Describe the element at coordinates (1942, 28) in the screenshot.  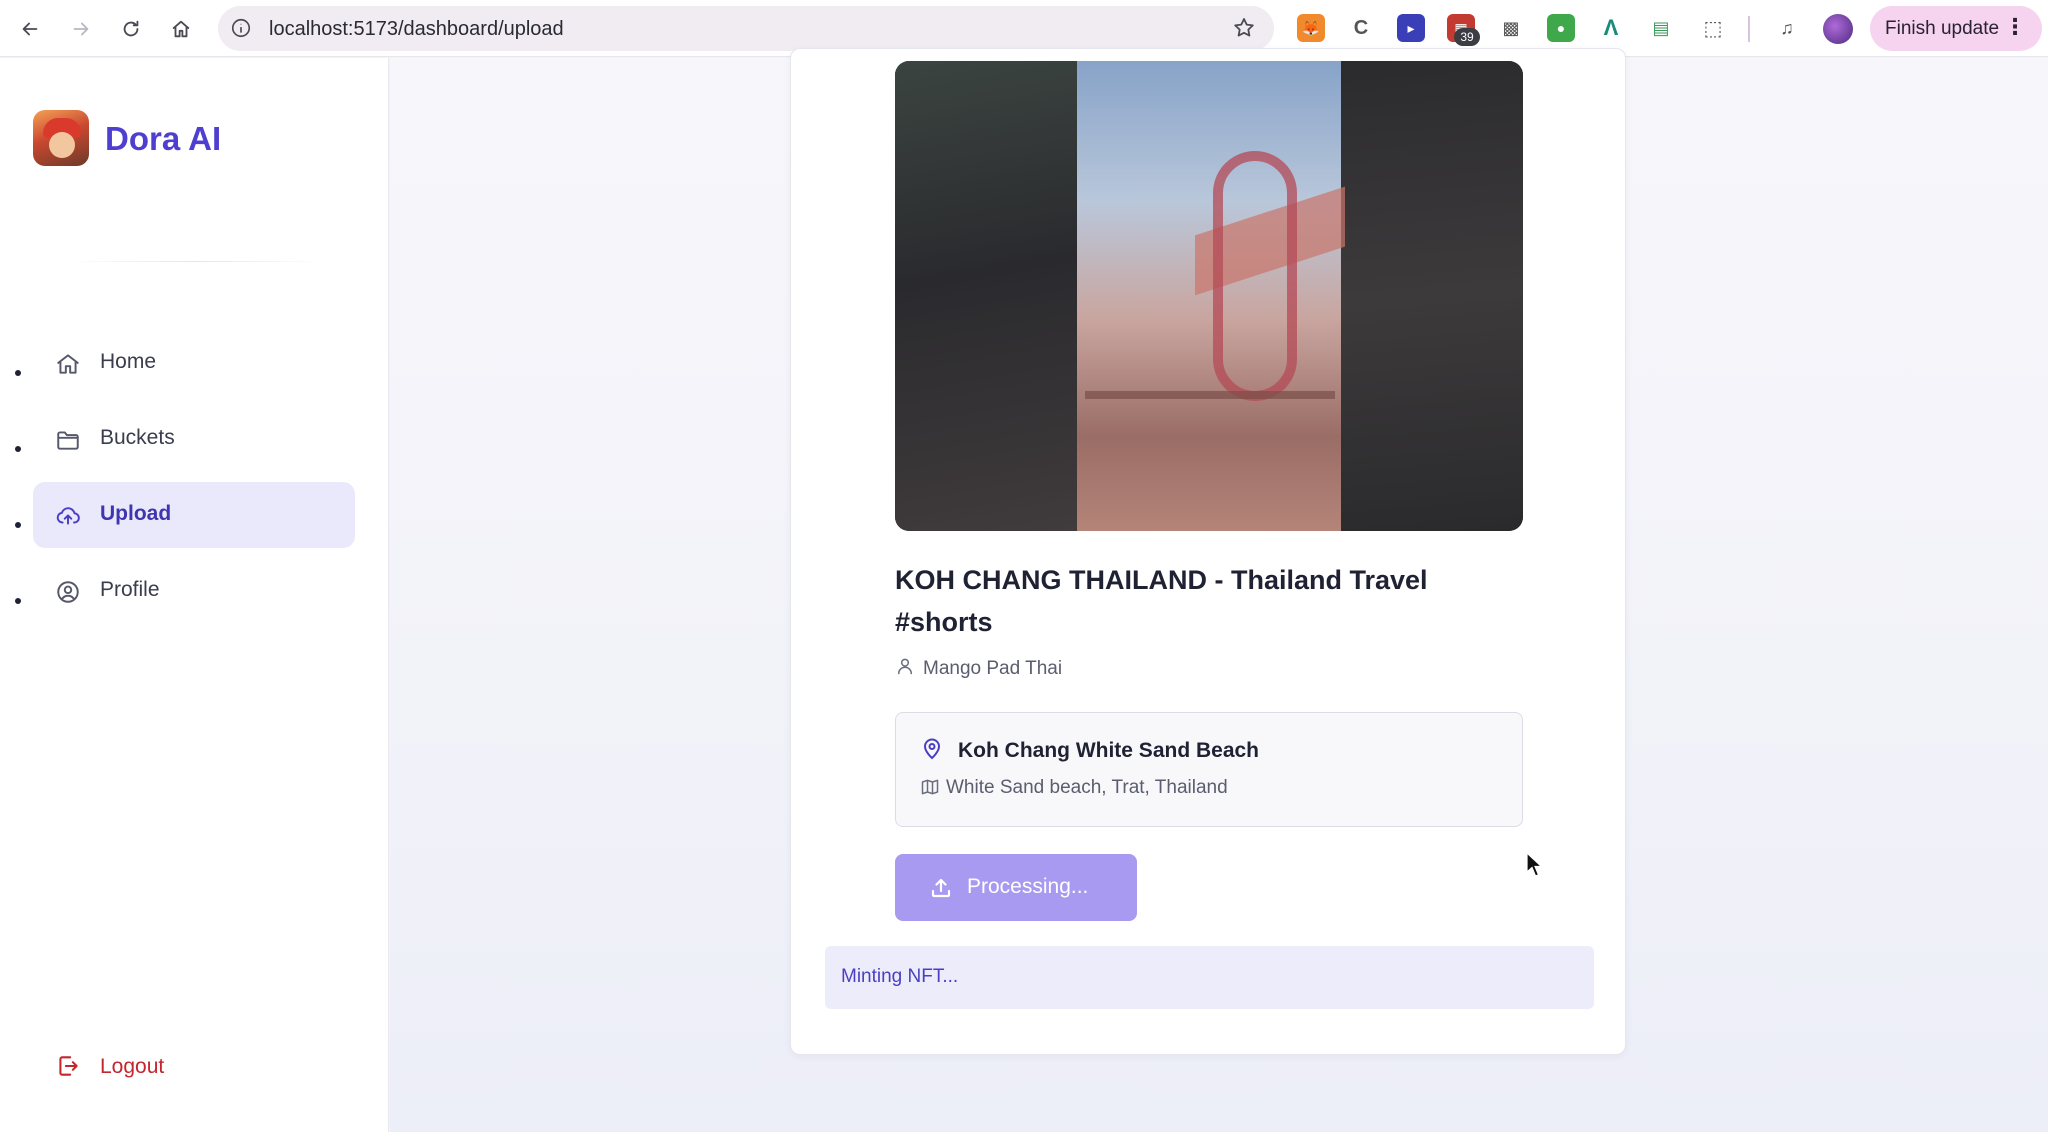
I see `finish-update-label: Finish update` at that location.